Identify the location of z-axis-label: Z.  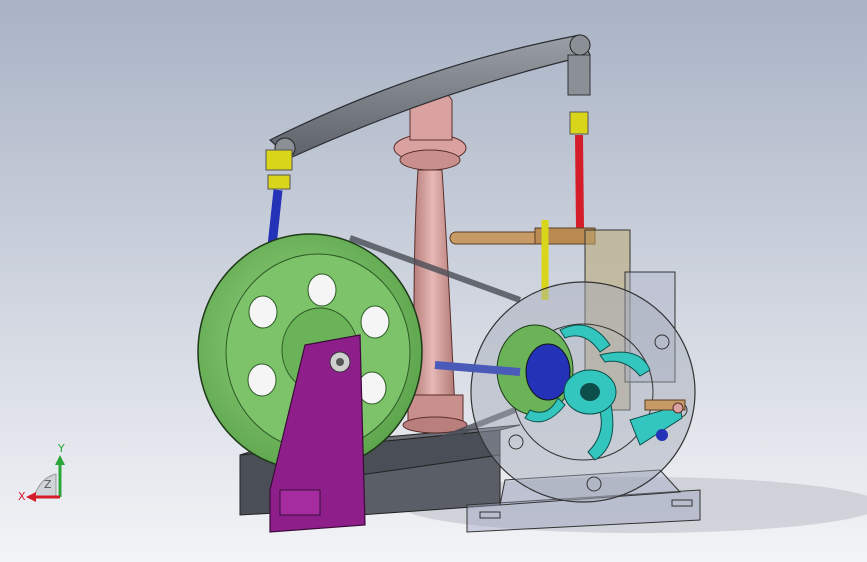
(48, 484).